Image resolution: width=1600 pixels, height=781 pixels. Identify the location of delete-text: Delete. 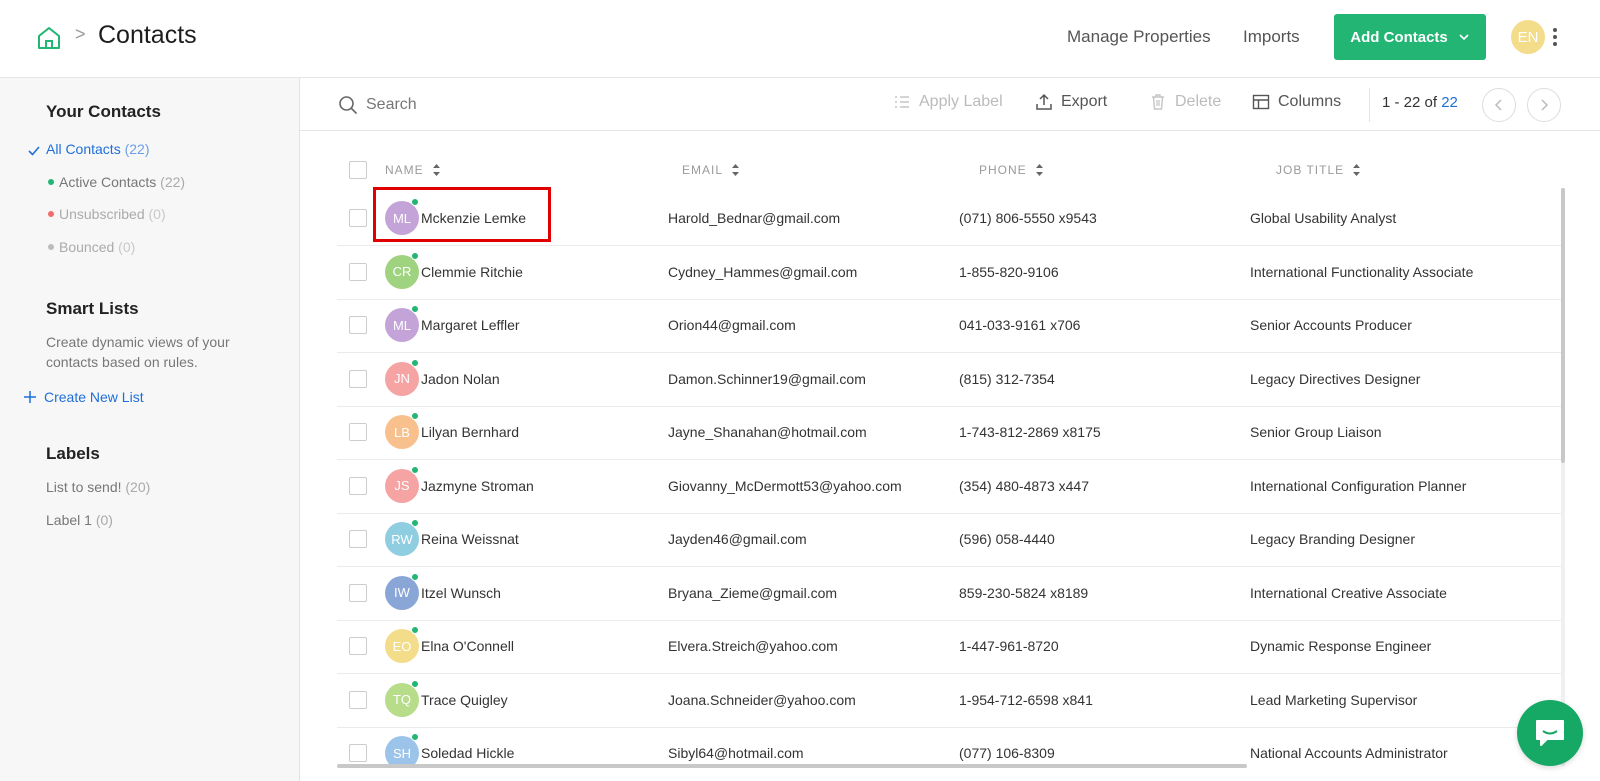
(1198, 101).